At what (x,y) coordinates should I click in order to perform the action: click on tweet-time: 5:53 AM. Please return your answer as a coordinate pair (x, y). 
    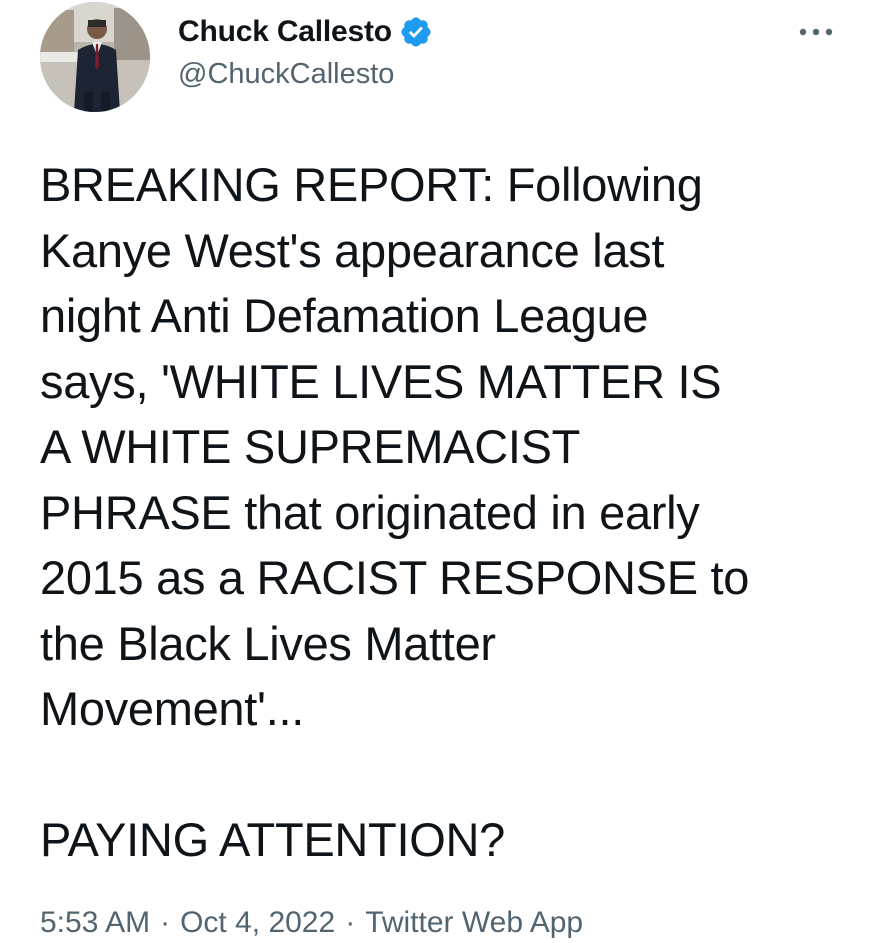
    Looking at the image, I should click on (95, 922).